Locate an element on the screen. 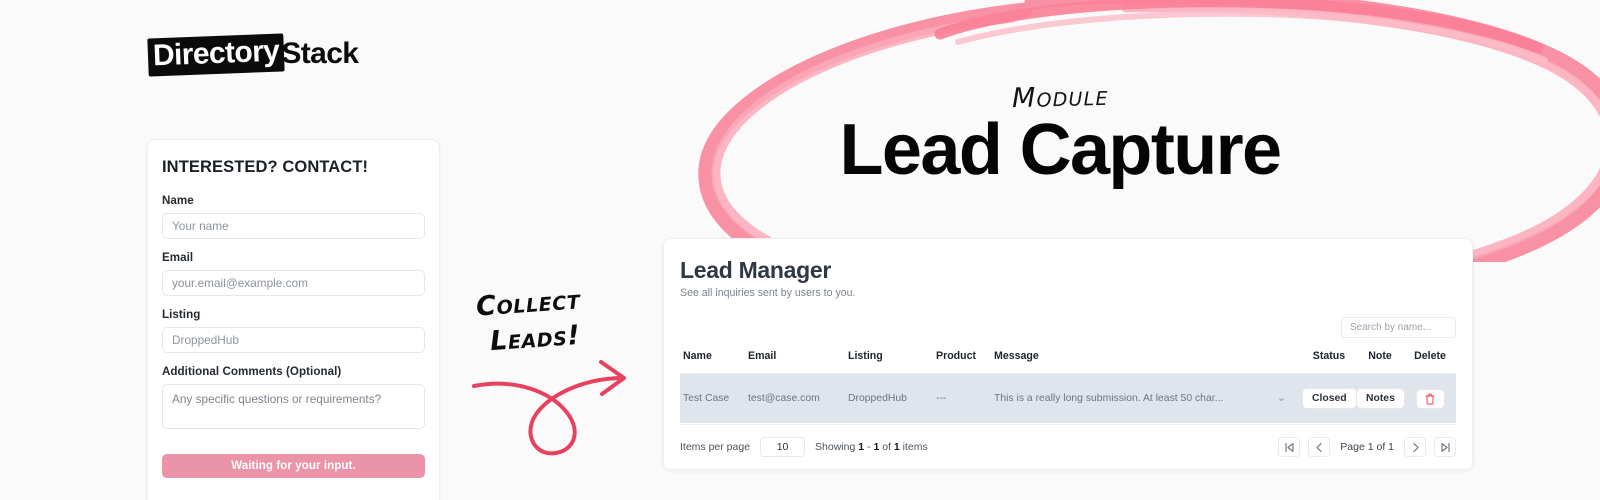 The height and width of the screenshot is (500, 1600). next-page-icon is located at coordinates (1415, 447).